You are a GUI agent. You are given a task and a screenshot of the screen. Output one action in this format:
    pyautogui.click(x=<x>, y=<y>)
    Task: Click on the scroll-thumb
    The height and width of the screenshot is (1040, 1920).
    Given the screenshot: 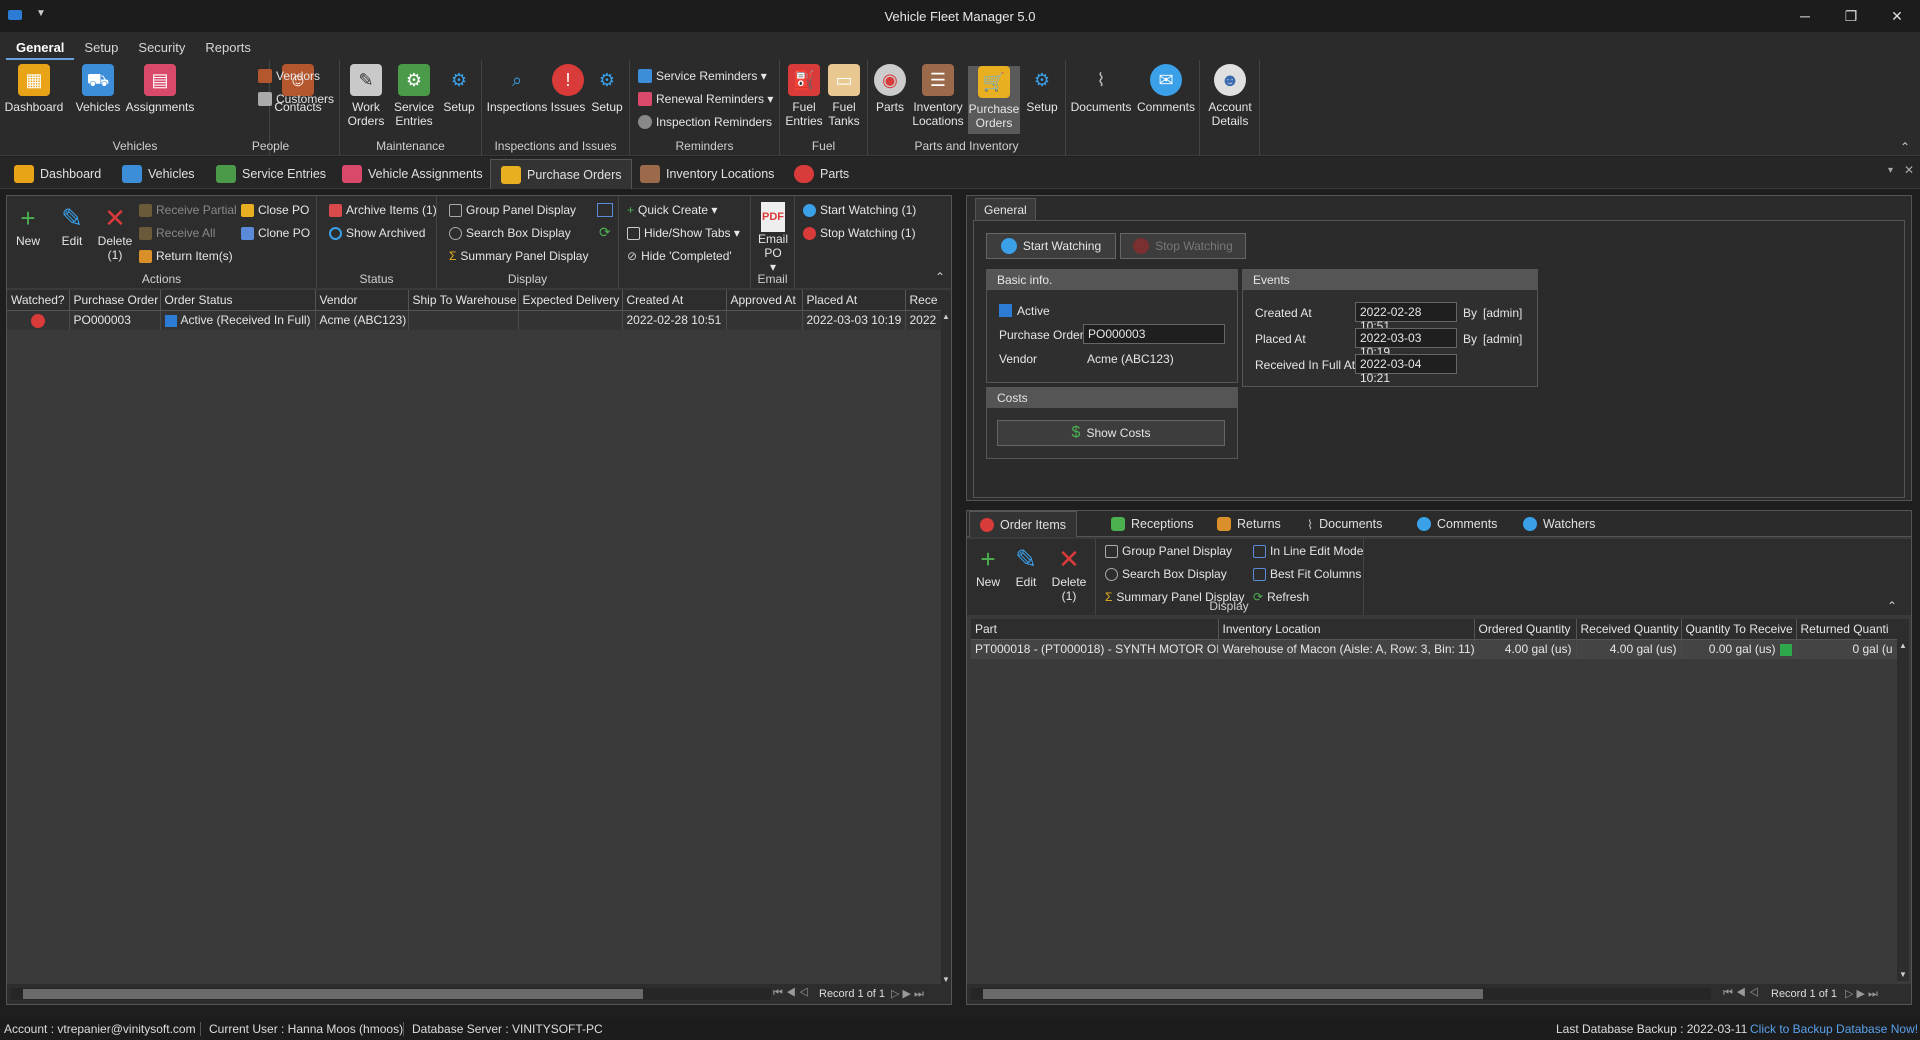 What is the action you would take?
    pyautogui.click(x=1233, y=994)
    